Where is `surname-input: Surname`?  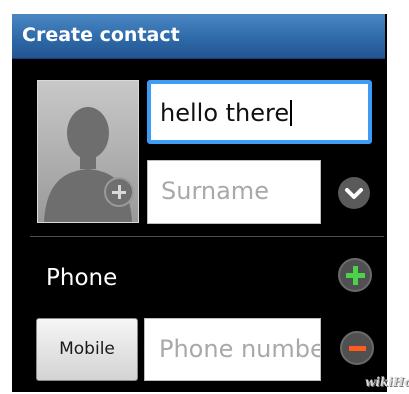 surname-input: Surname is located at coordinates (234, 192).